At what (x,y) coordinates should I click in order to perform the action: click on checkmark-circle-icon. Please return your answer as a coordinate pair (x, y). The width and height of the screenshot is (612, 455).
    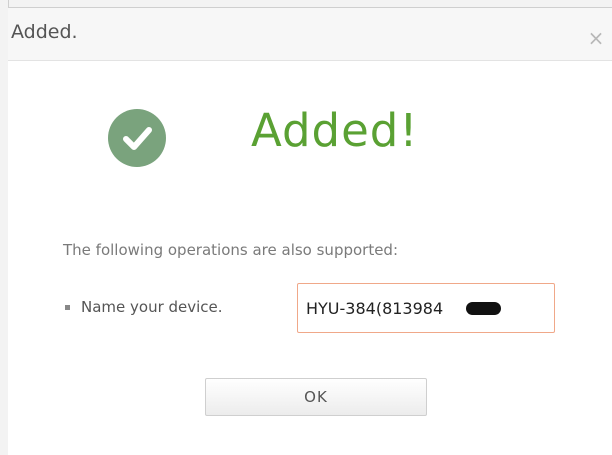
    Looking at the image, I should click on (137, 138).